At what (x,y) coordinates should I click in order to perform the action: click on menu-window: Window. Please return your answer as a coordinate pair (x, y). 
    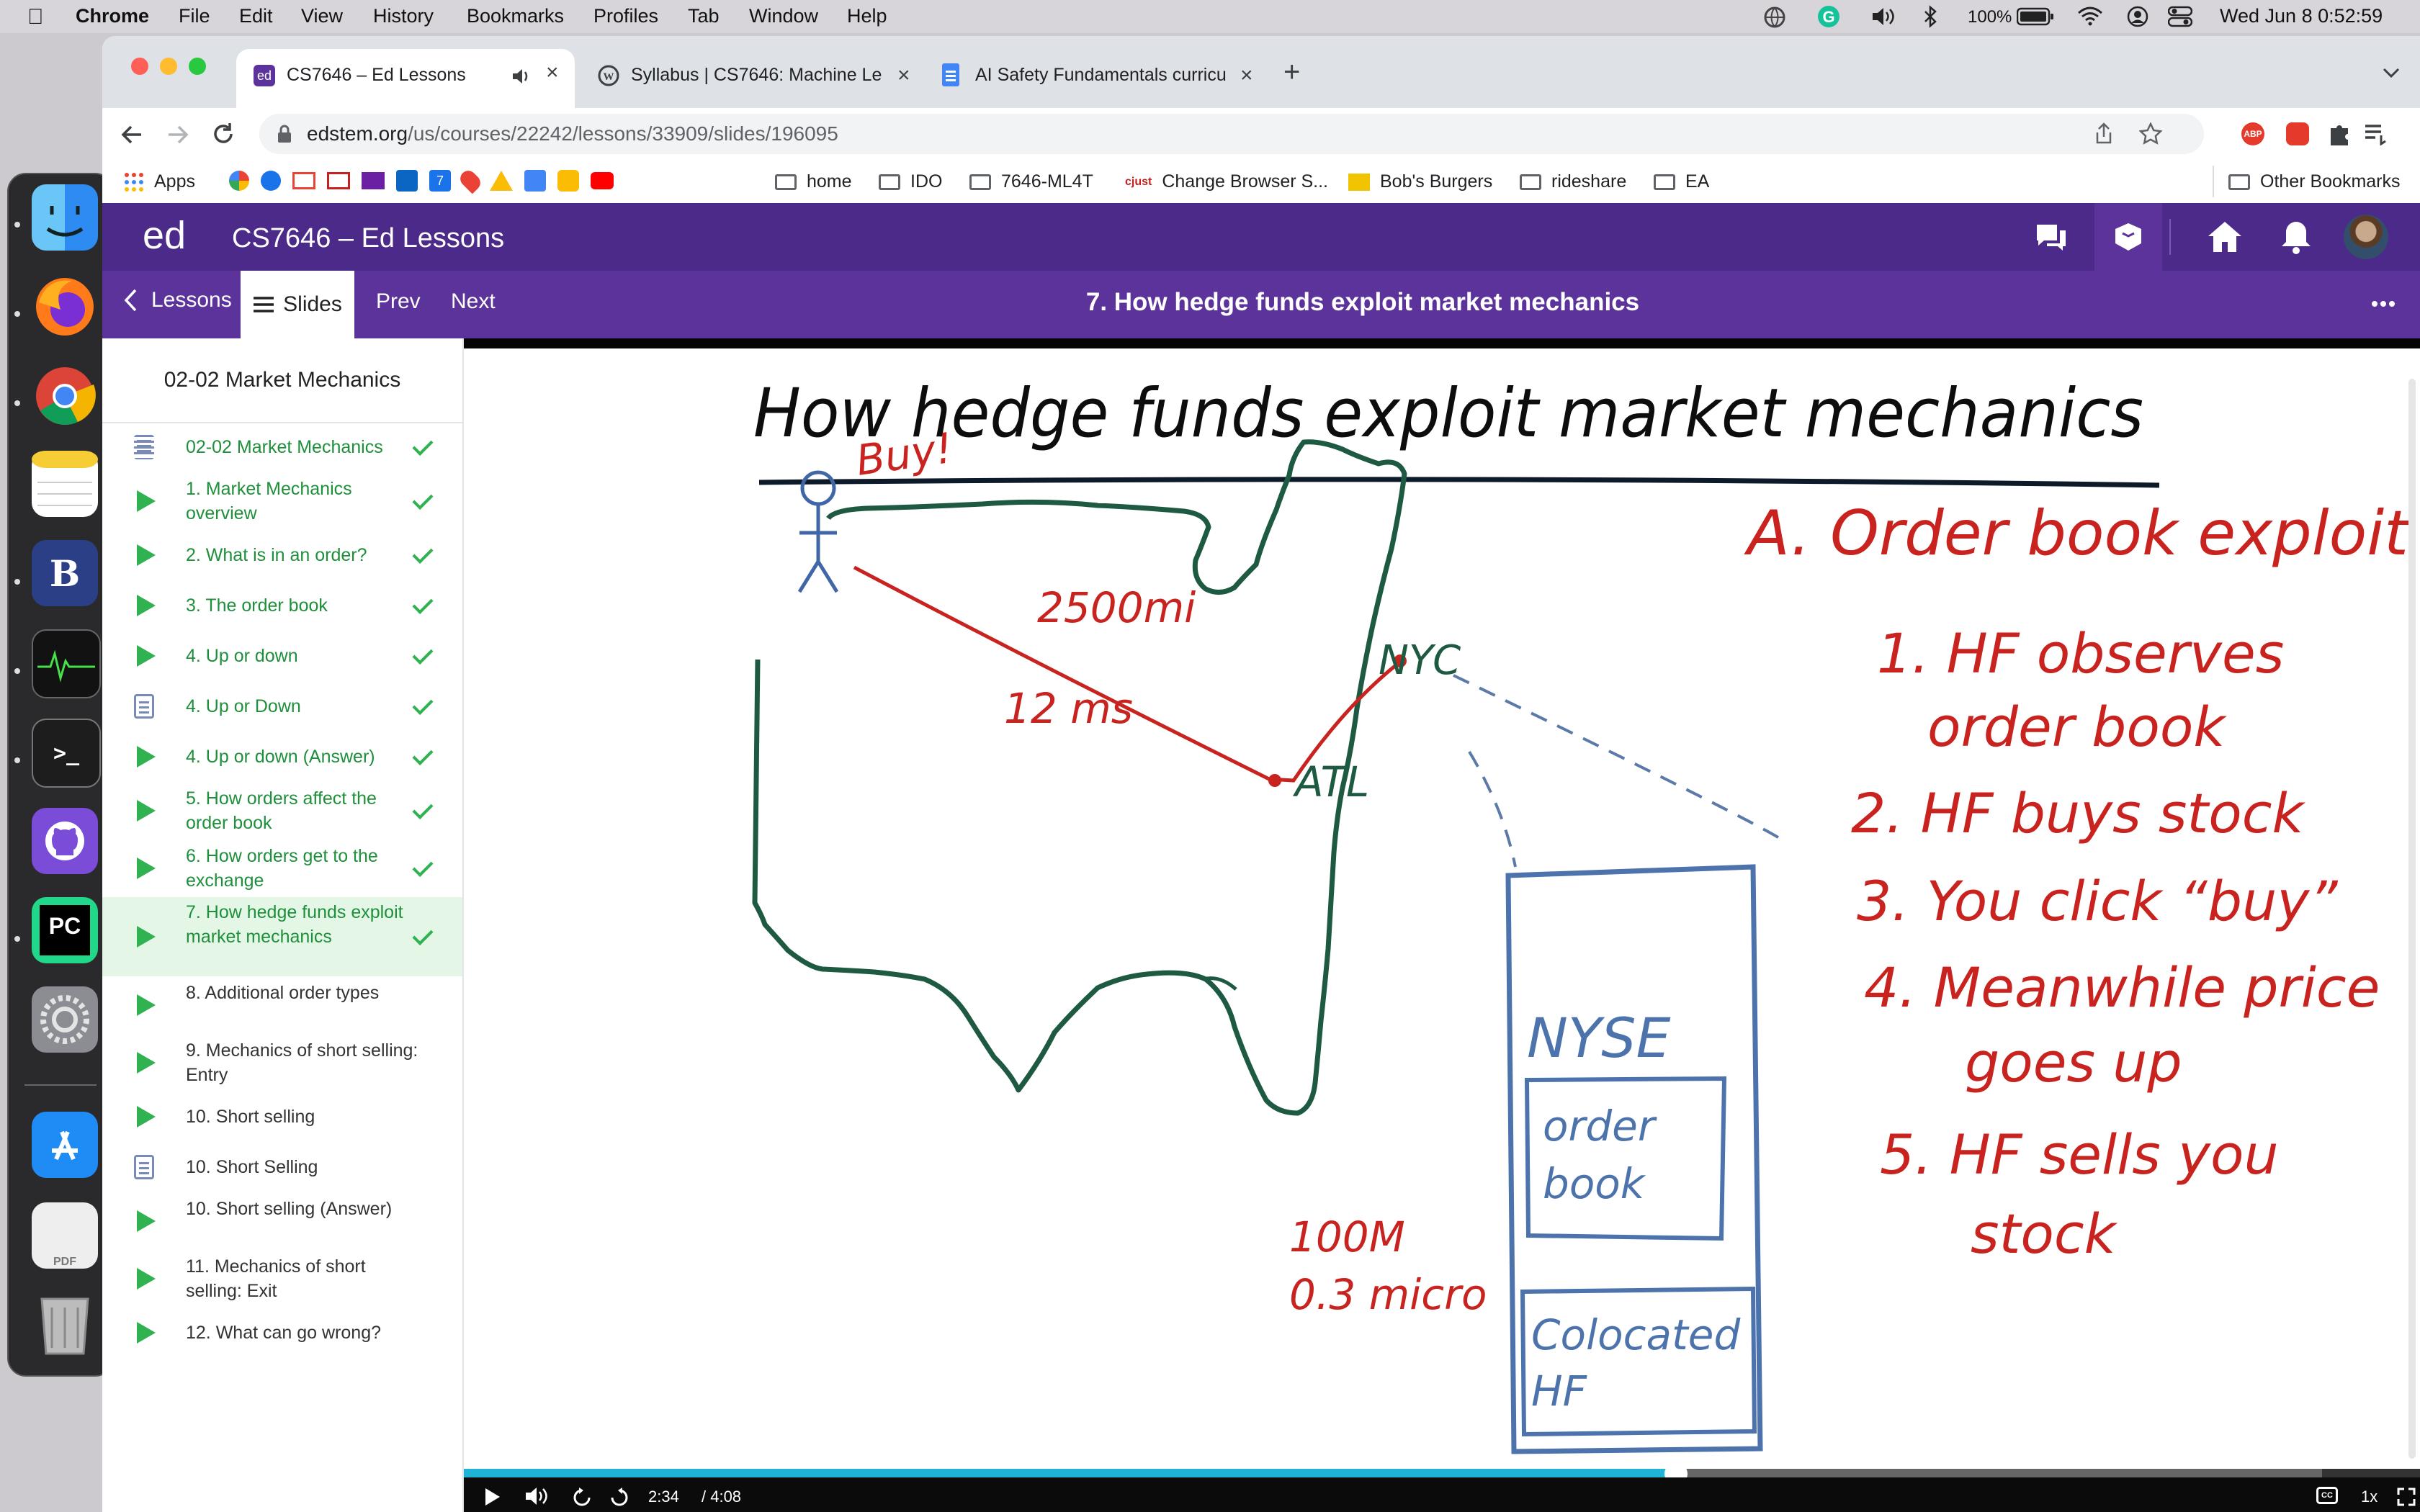
    Looking at the image, I should click on (783, 16).